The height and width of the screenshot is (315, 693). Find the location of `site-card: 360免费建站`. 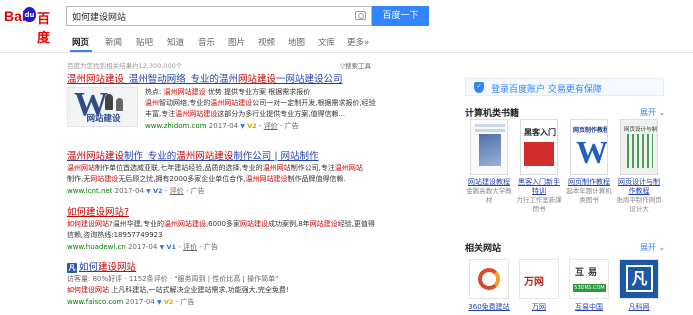

site-card: 360免费建站 is located at coordinates (489, 285).